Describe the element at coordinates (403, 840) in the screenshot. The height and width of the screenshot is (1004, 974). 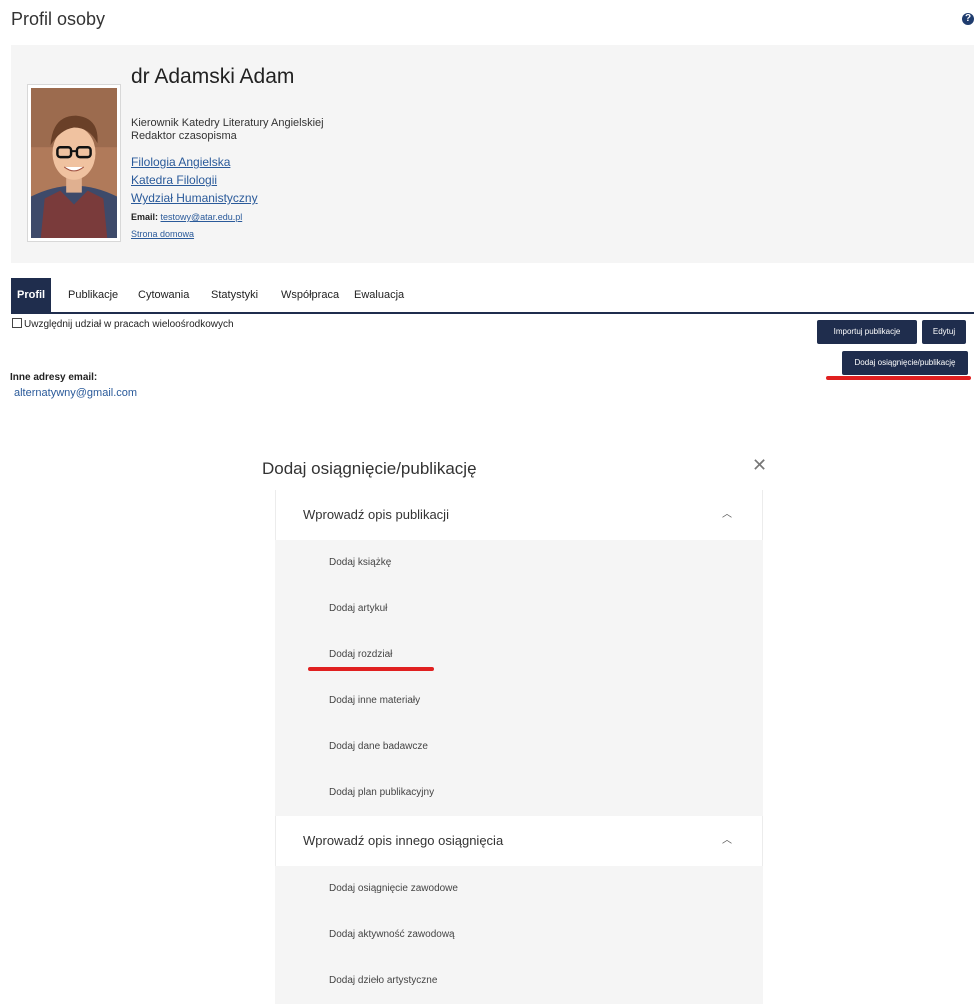
I see `accordion-header-label: Wprowadź opis innego osiągnięcia` at that location.